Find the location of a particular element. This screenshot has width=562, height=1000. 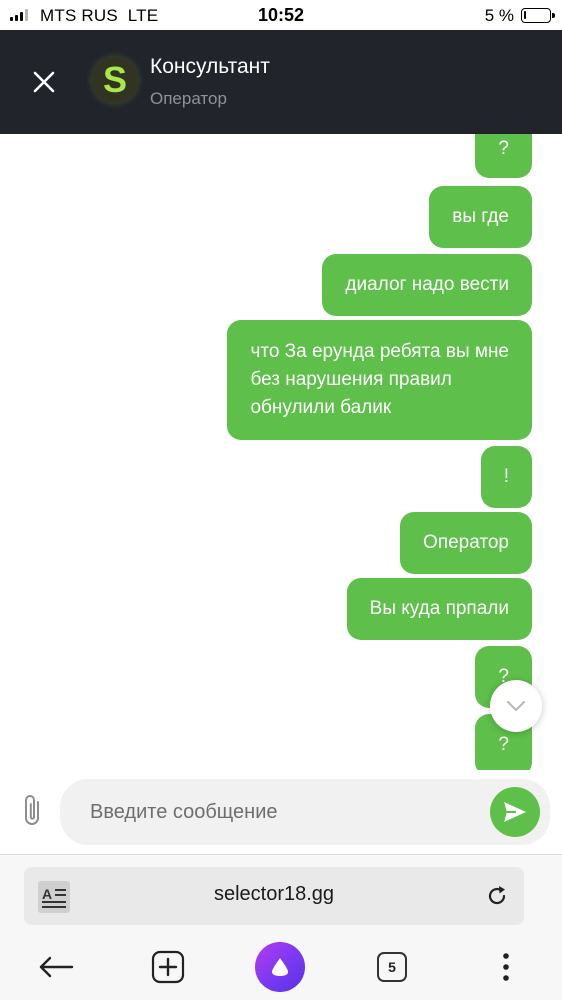

chat-subtitle: Оператор is located at coordinates (188, 98).